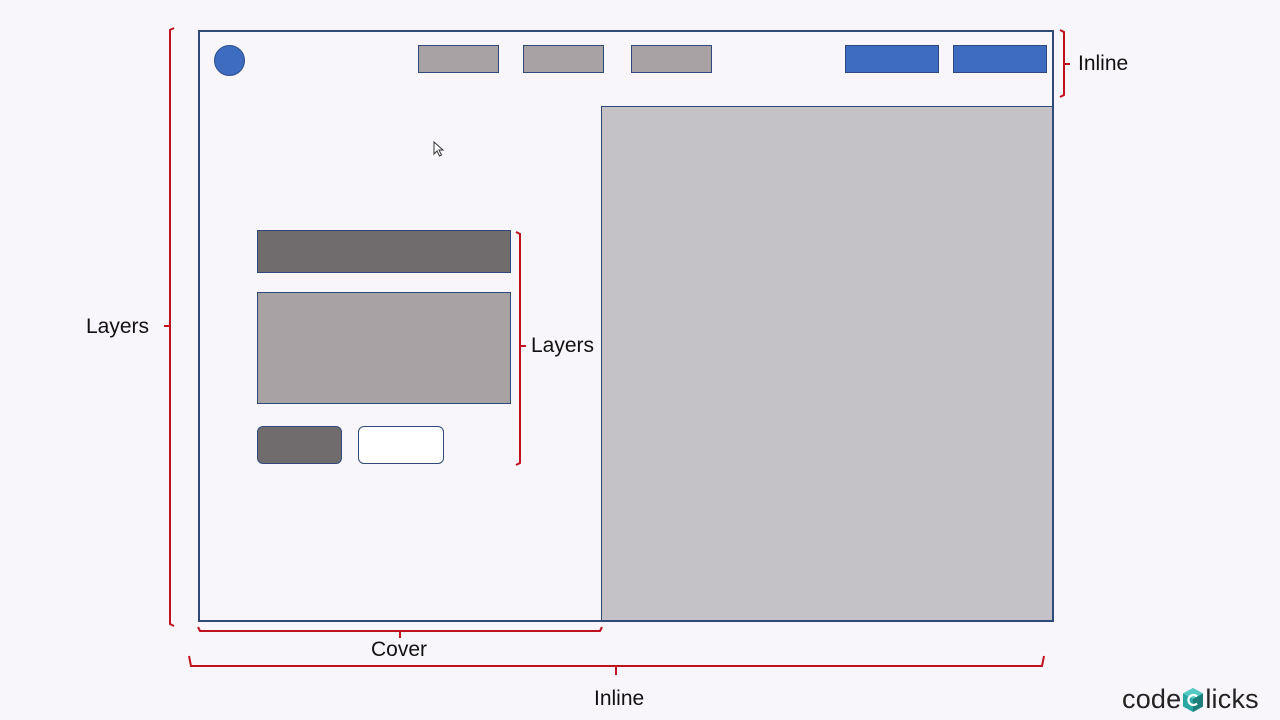 The height and width of the screenshot is (720, 1280). What do you see at coordinates (399, 649) in the screenshot?
I see `cover-label: Cover` at bounding box center [399, 649].